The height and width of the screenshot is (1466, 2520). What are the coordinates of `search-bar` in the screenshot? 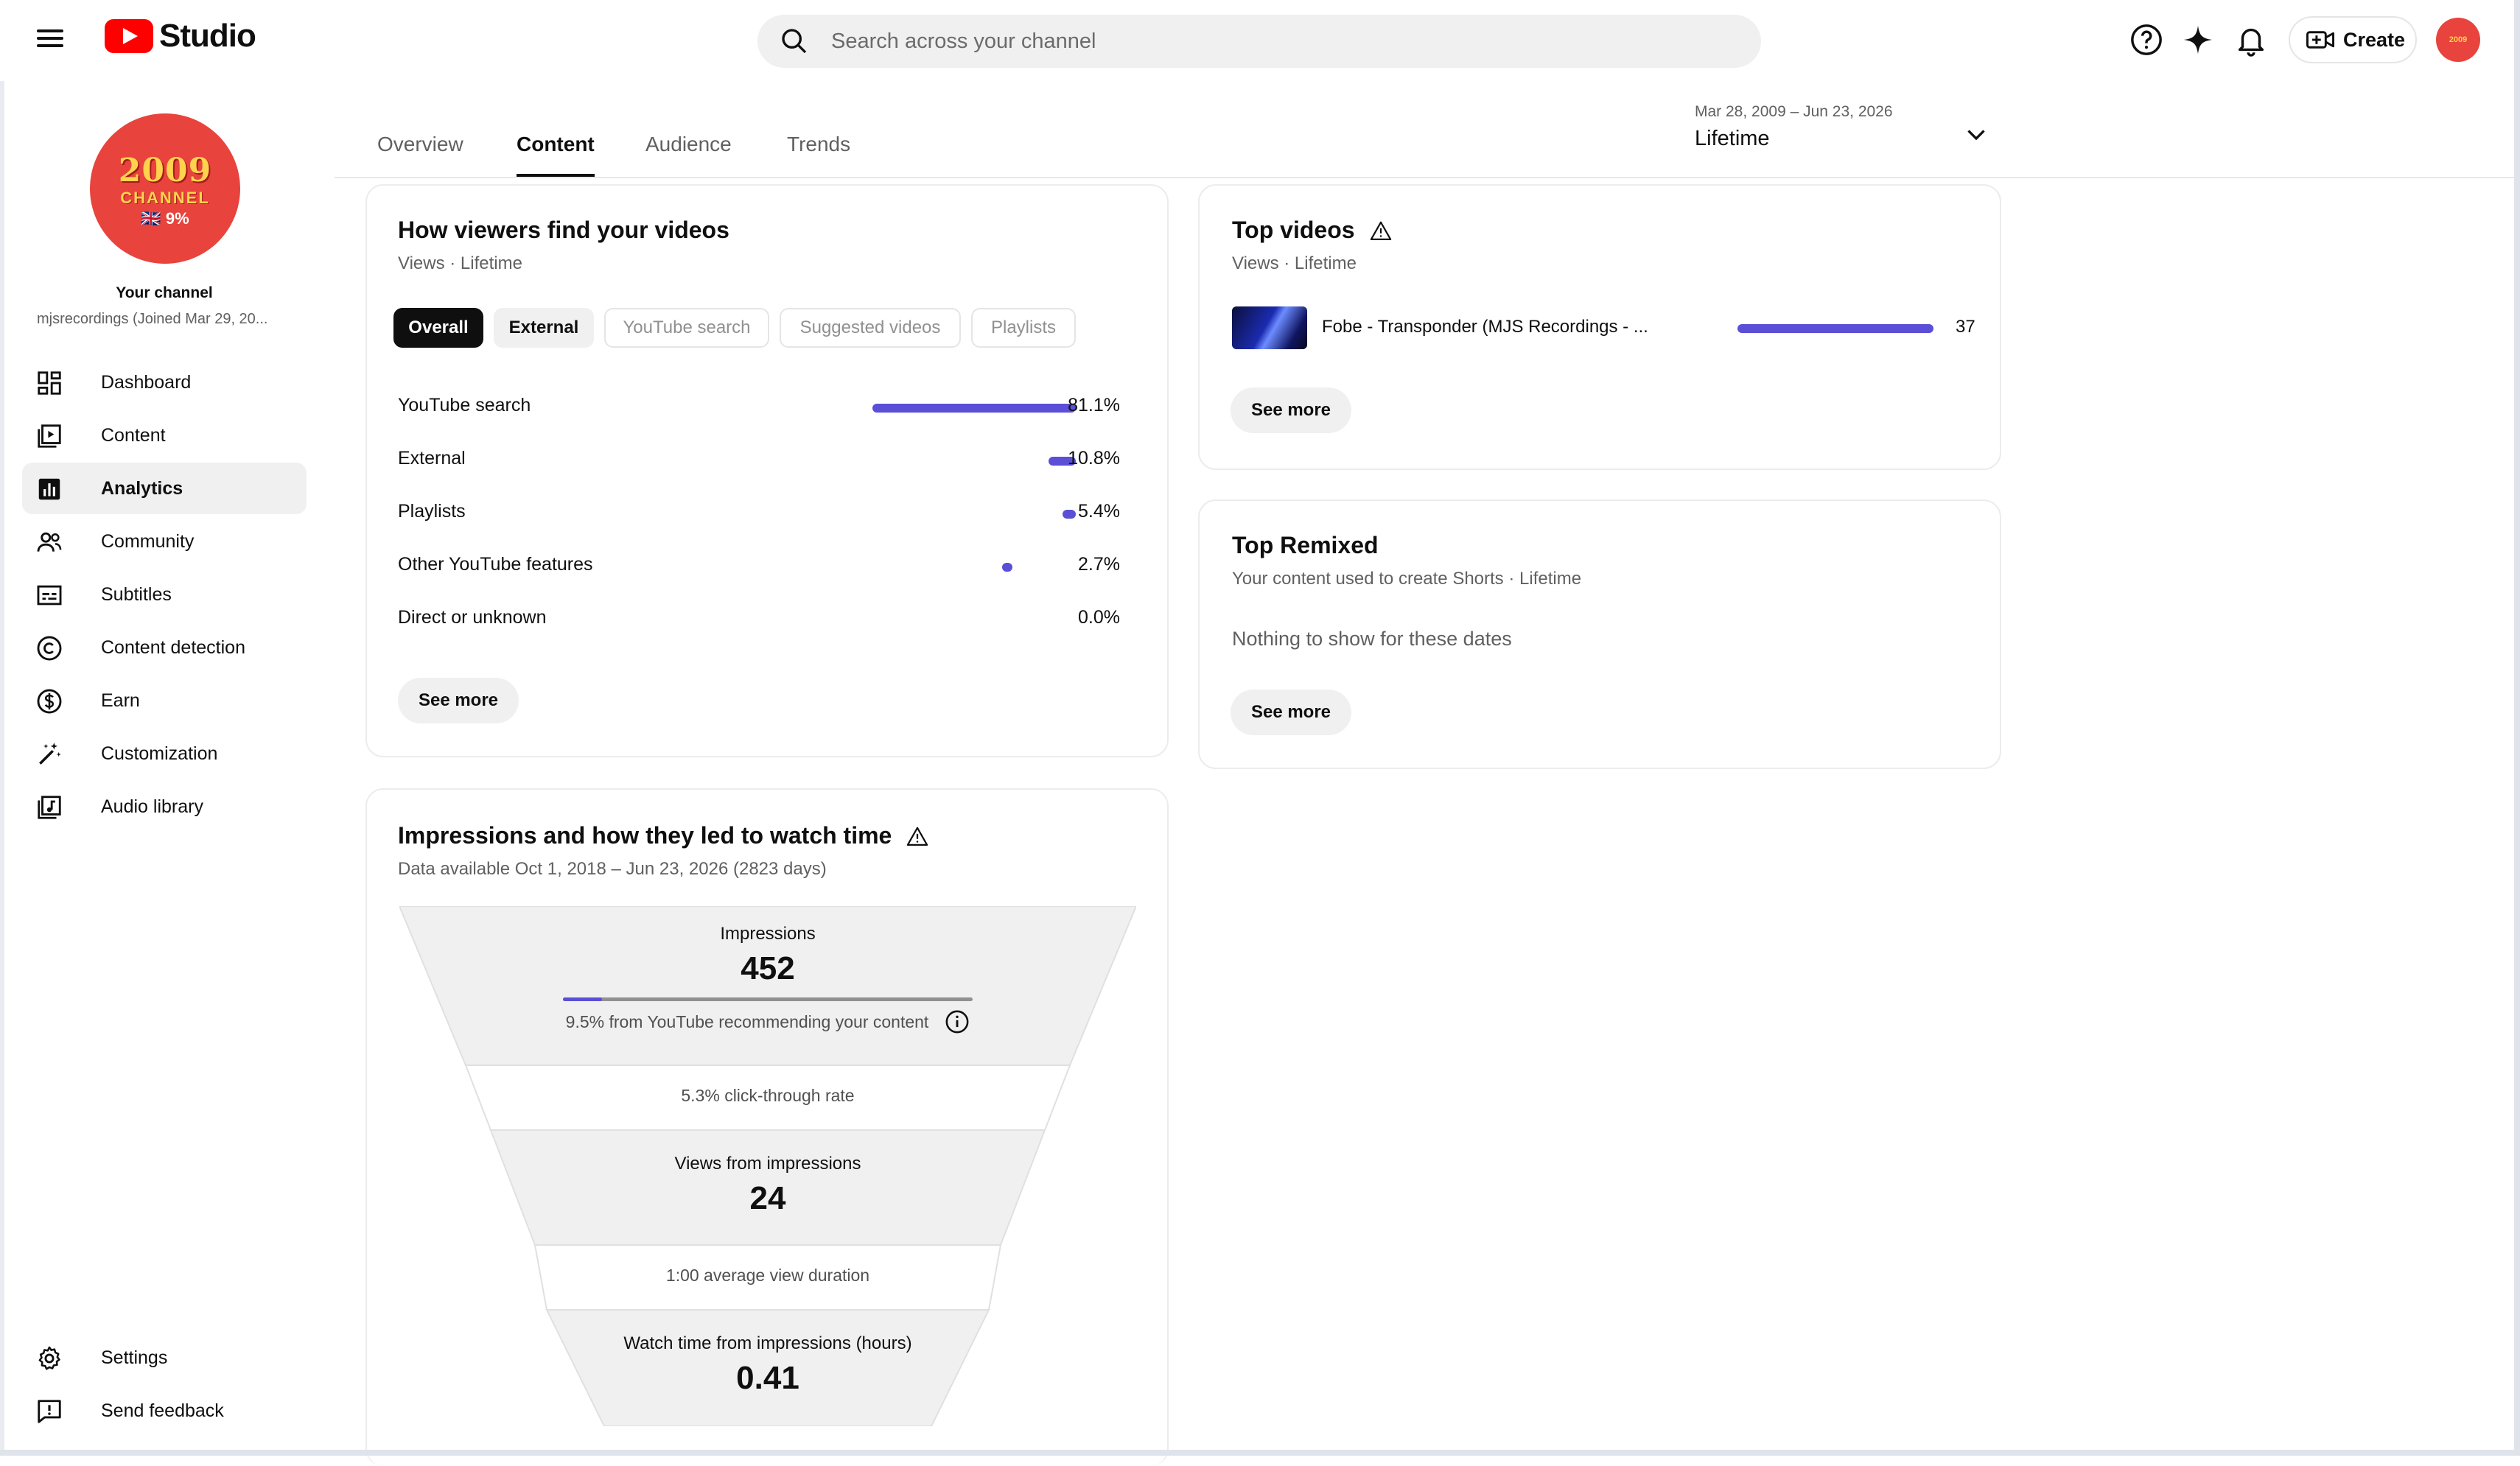 It's located at (1259, 41).